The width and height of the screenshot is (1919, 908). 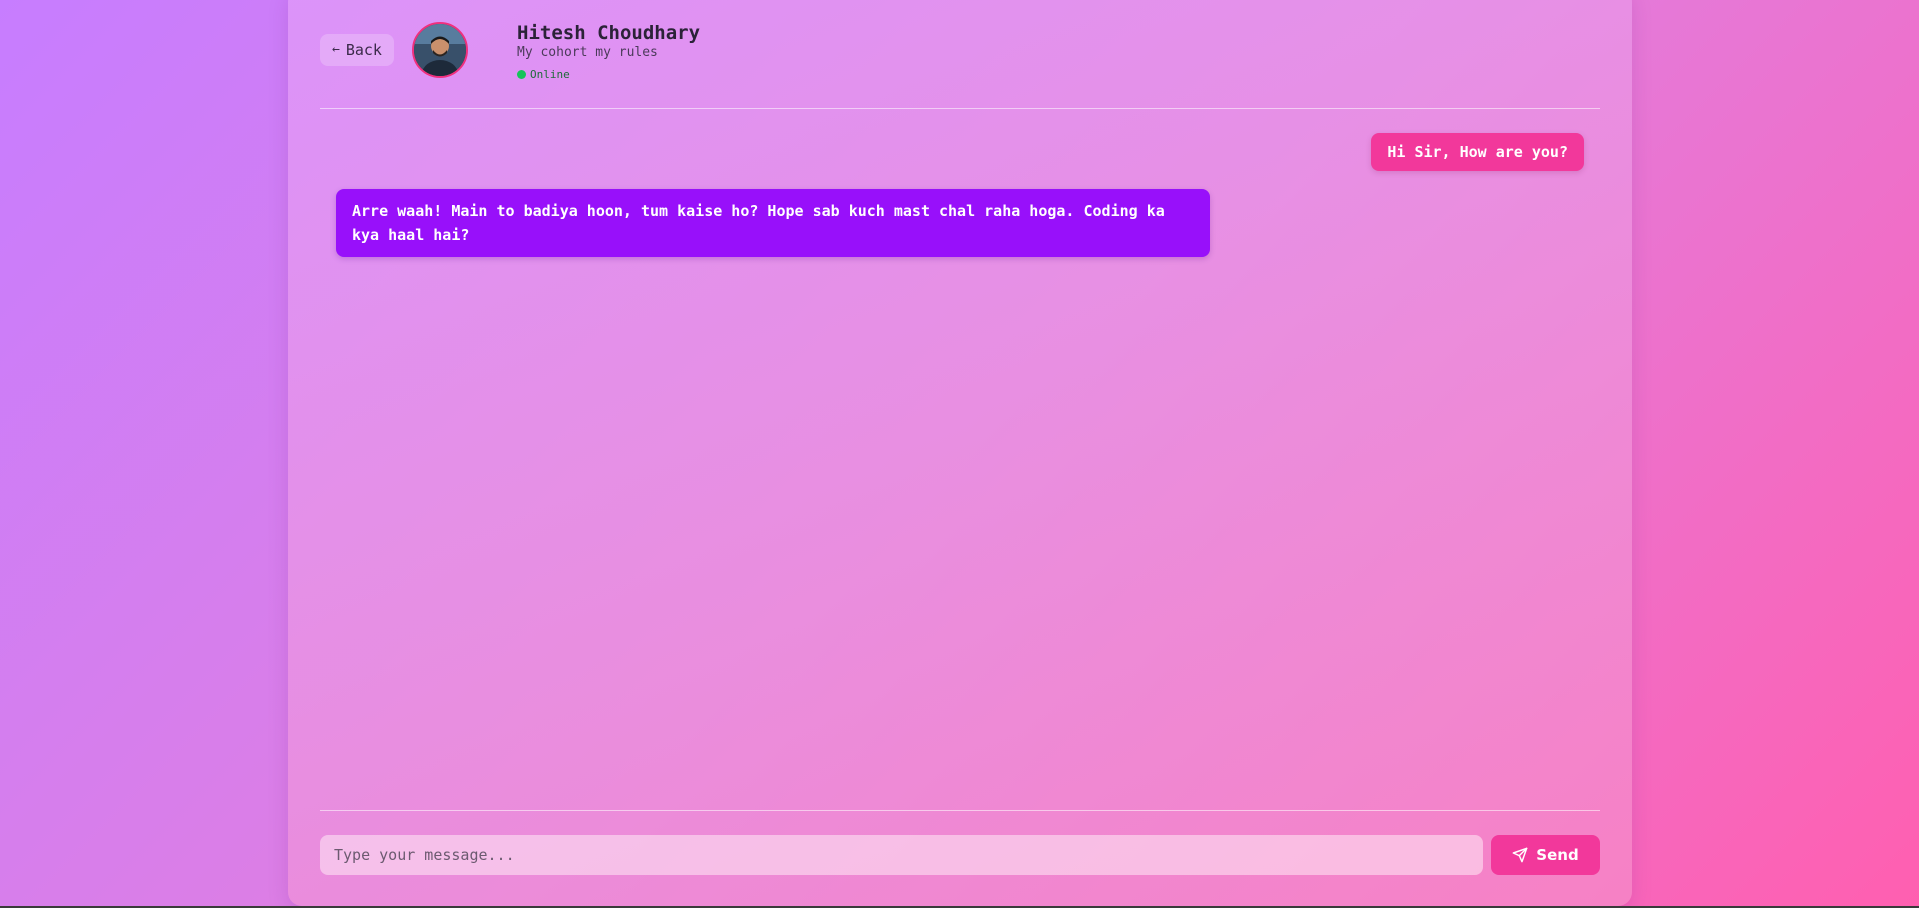 I want to click on avatar-image, so click(x=440, y=50).